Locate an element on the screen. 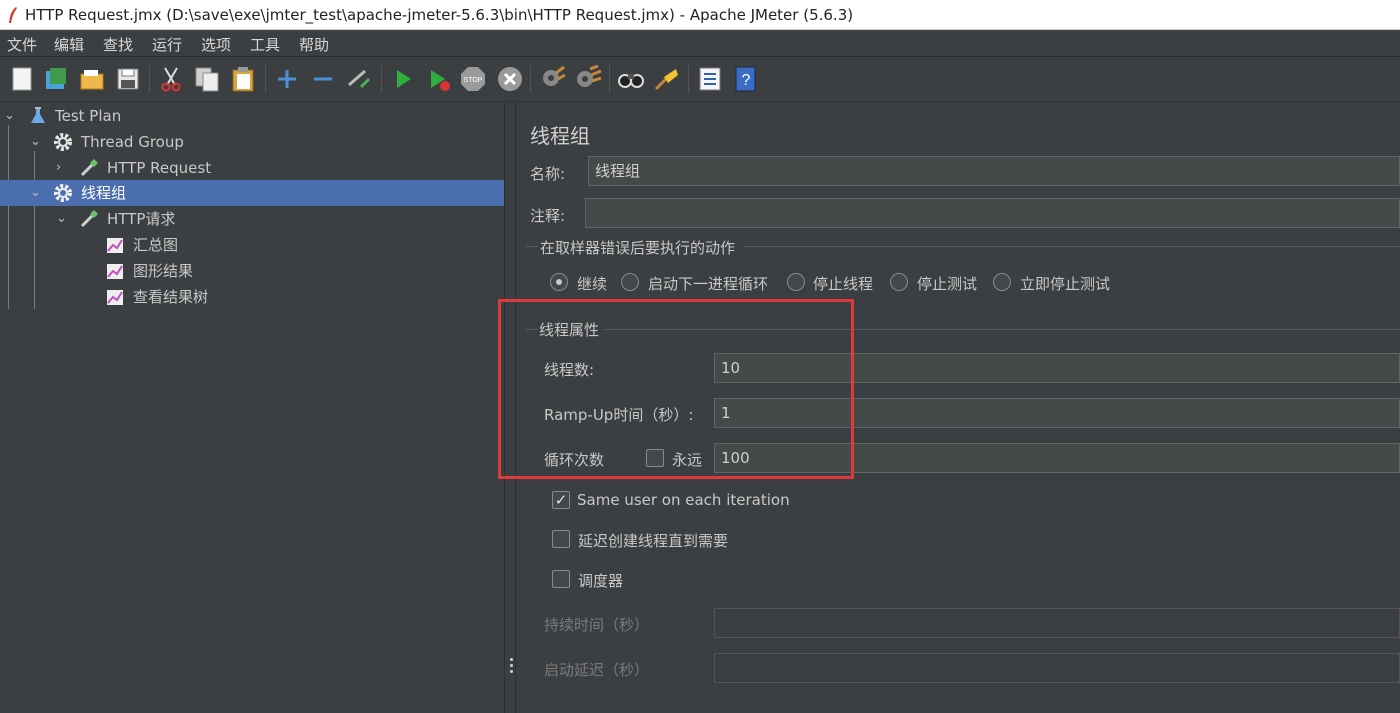 This screenshot has height=713, width=1400. start-icon is located at coordinates (403, 79).